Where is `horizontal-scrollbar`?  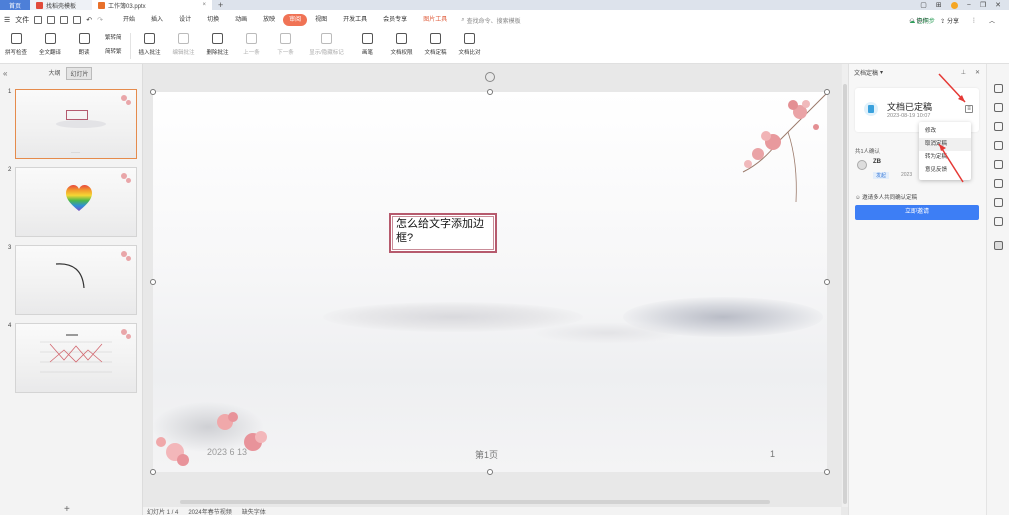
horizontal-scrollbar is located at coordinates (480, 502).